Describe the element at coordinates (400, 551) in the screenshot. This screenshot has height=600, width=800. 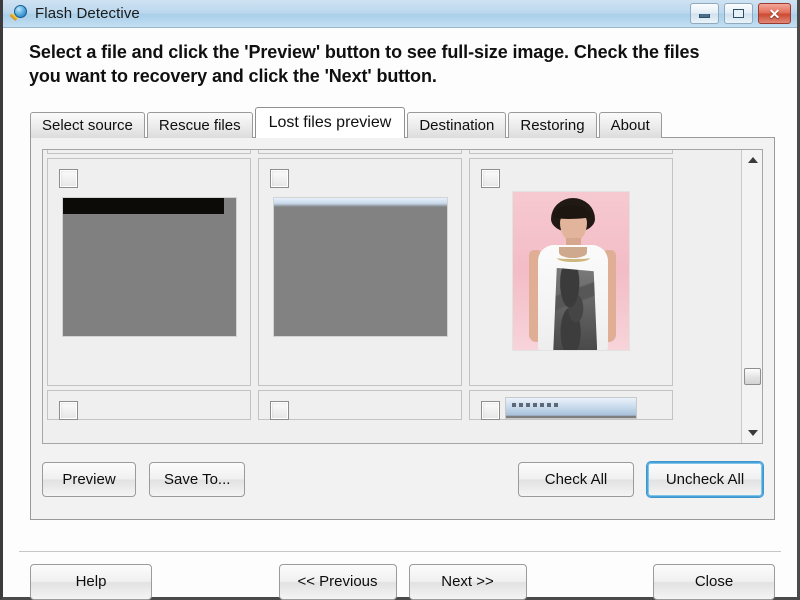
I see `bottom-divider` at that location.